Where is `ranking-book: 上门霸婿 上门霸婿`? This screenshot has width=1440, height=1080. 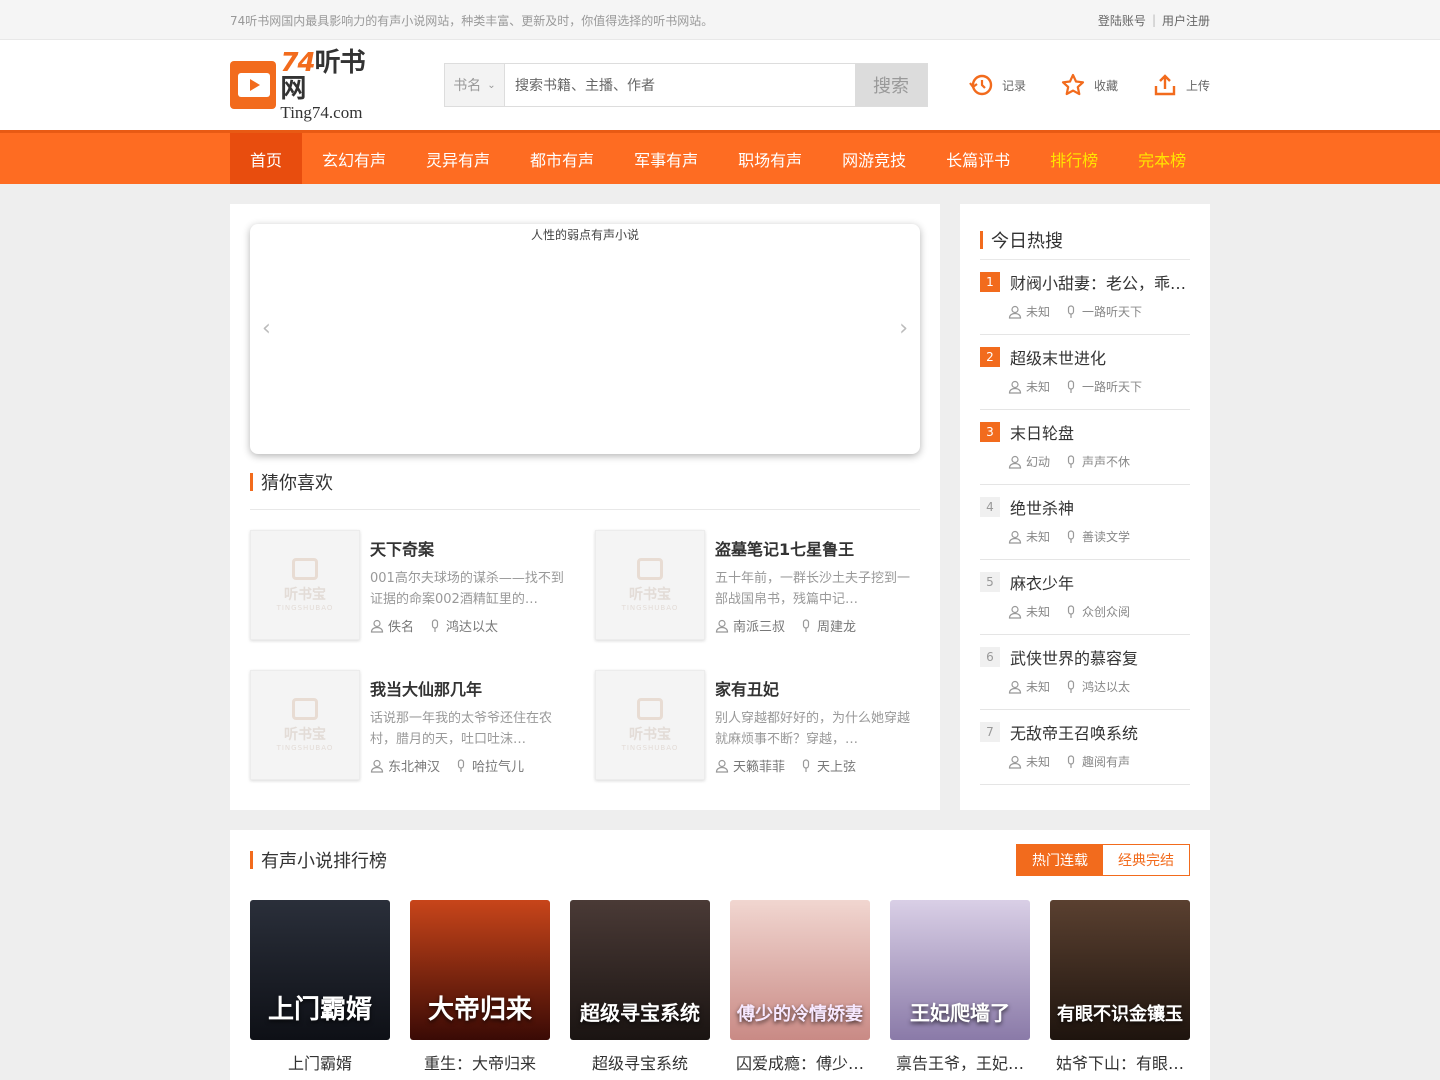 ranking-book: 上门霸婿 上门霸婿 is located at coordinates (320, 987).